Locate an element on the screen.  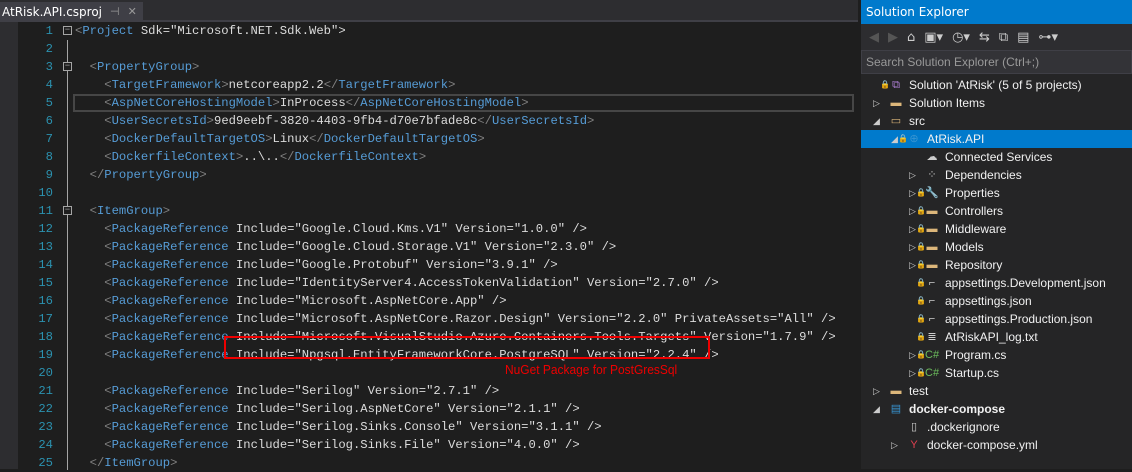
tree-item: ▷ ▬ Solution Items is located at coordinates (996, 103).